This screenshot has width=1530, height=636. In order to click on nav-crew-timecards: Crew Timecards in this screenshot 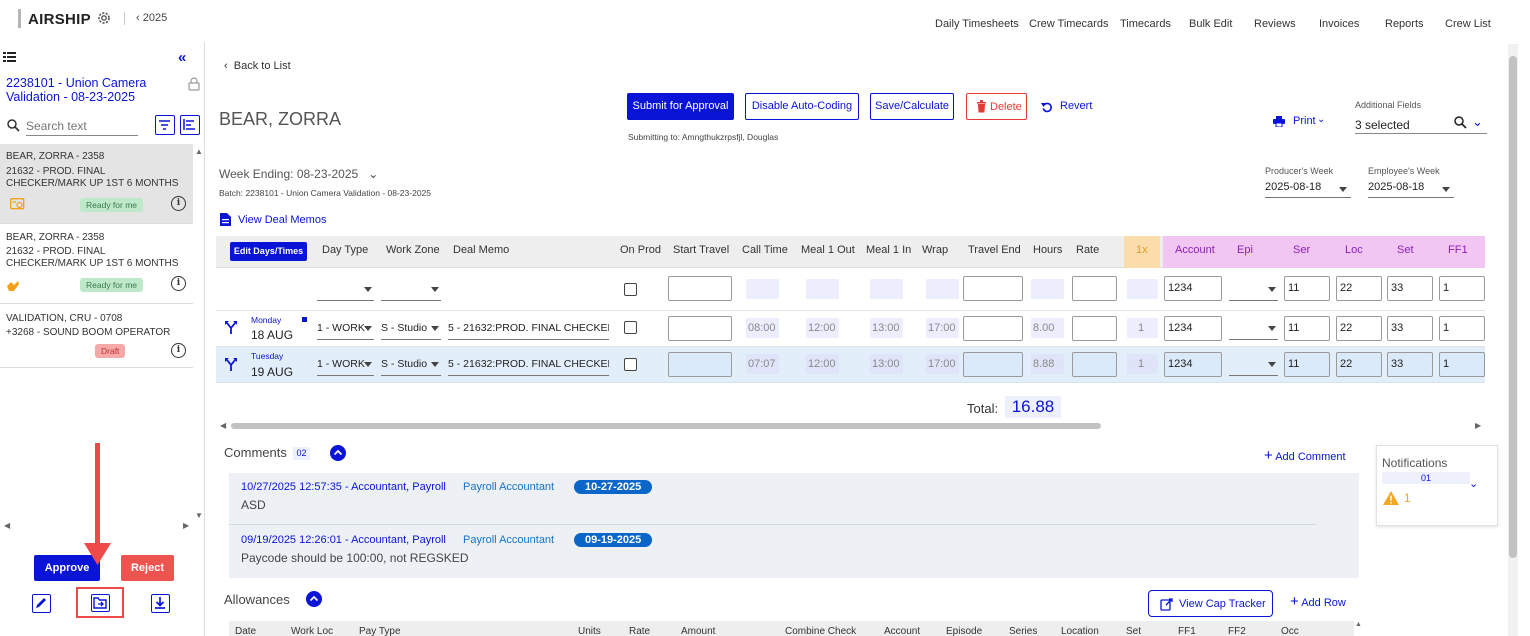, I will do `click(1068, 24)`.